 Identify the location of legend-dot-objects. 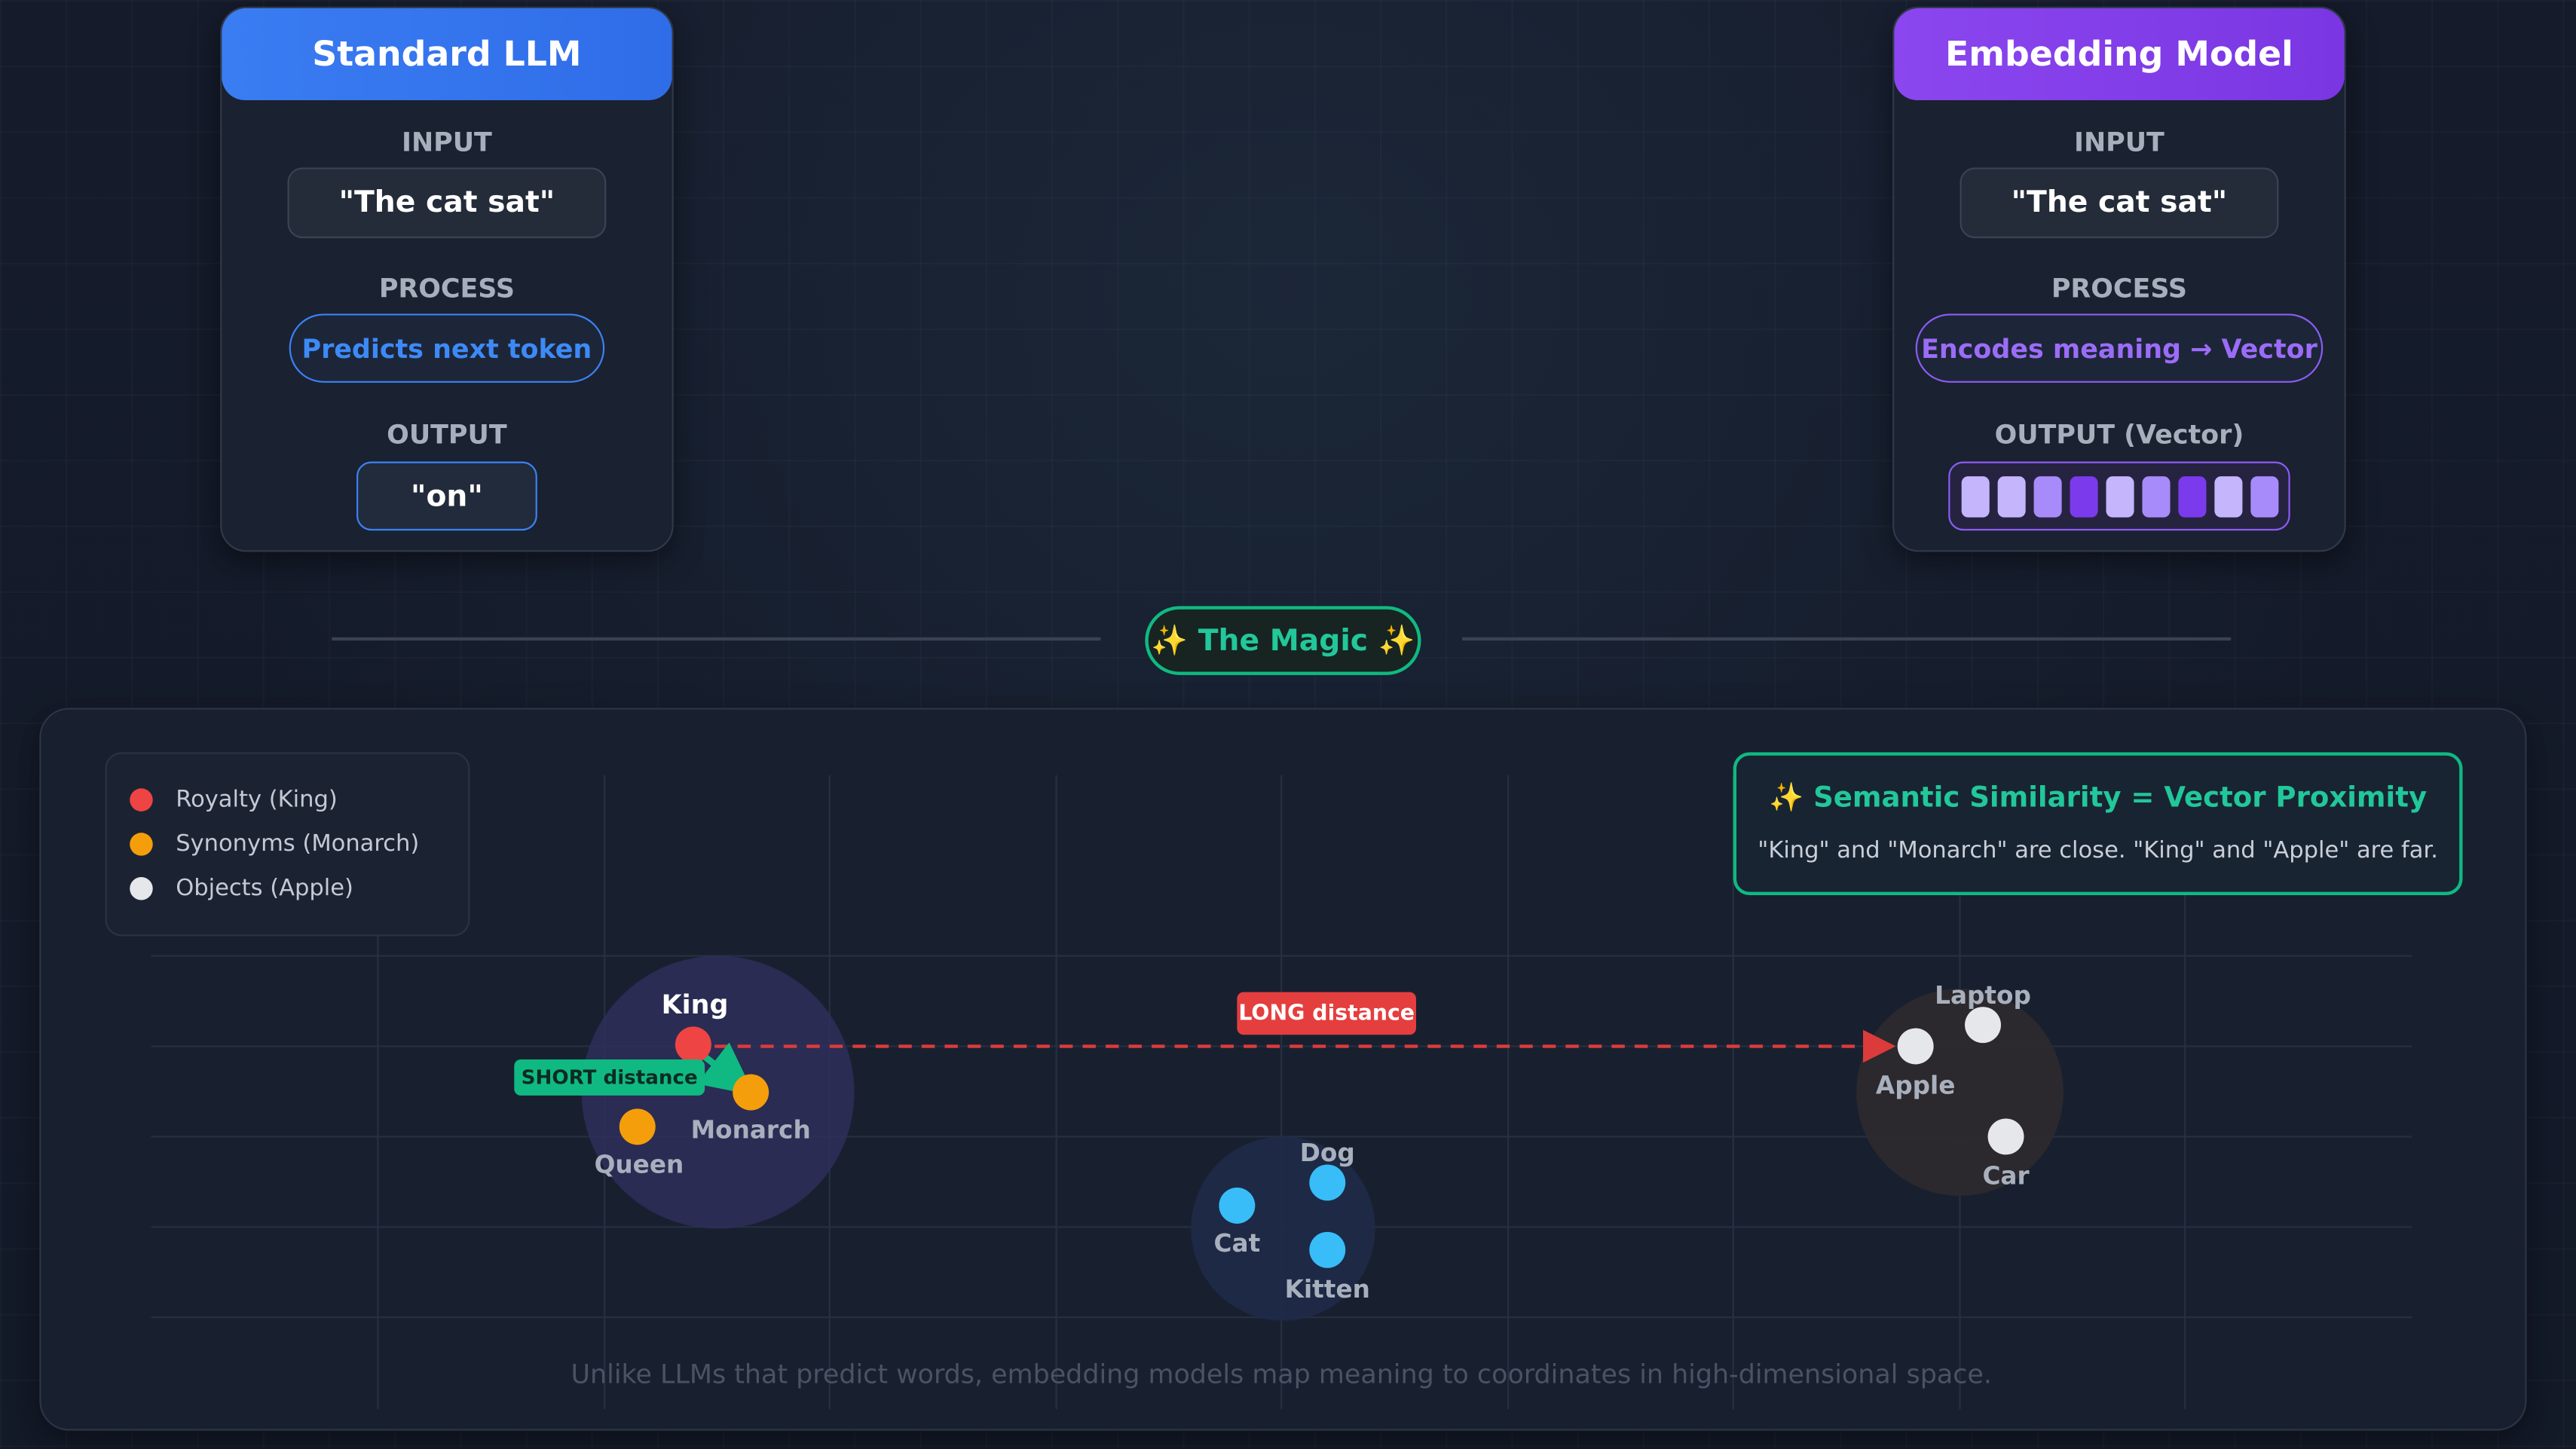
(141, 888).